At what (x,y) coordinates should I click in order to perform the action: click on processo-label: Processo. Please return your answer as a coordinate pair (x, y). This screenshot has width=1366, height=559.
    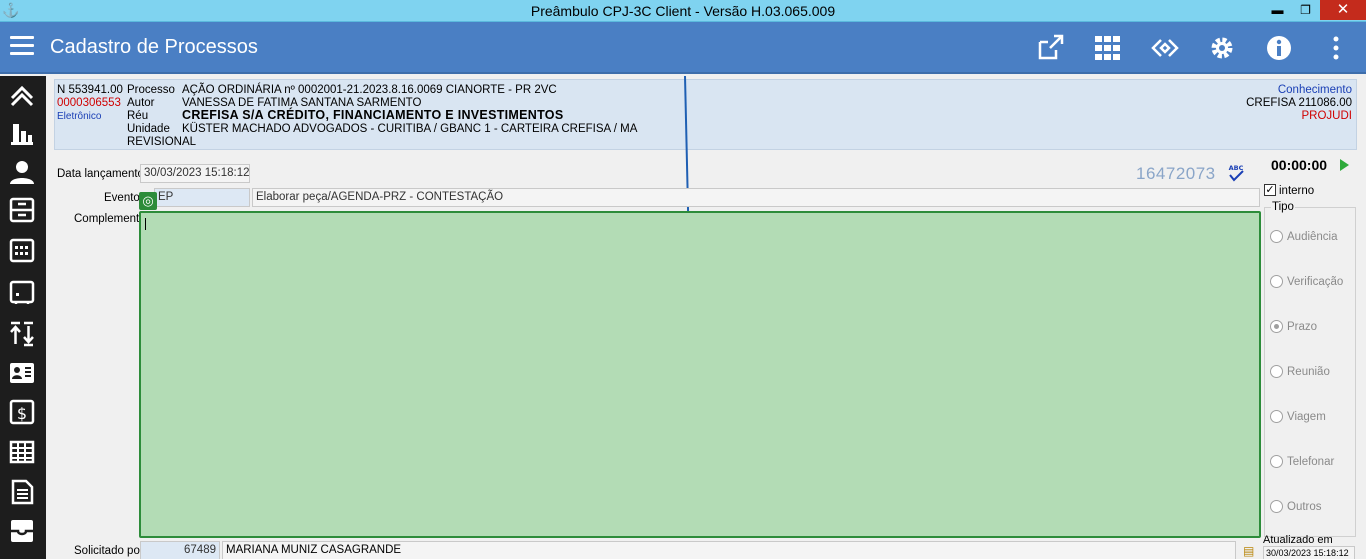
    Looking at the image, I should click on (151, 90).